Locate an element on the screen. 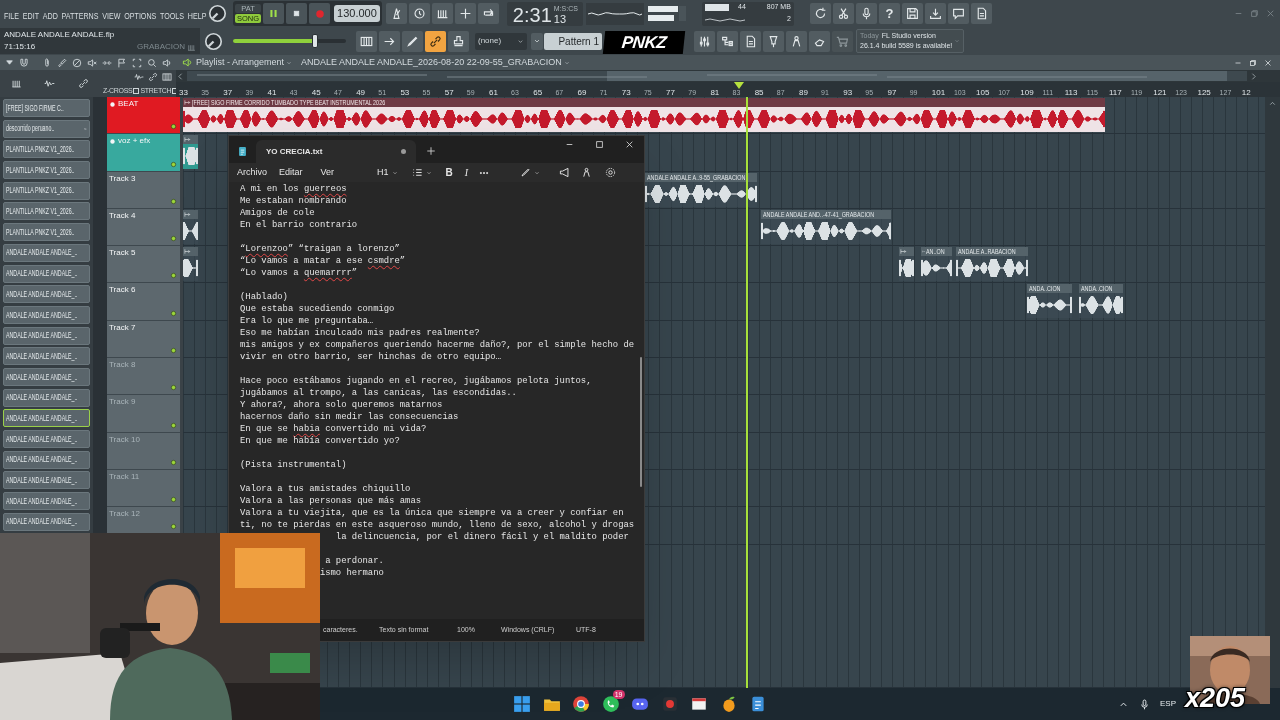 This screenshot has height=720, width=1280. menu-item: PATTERNS is located at coordinates (80, 15).